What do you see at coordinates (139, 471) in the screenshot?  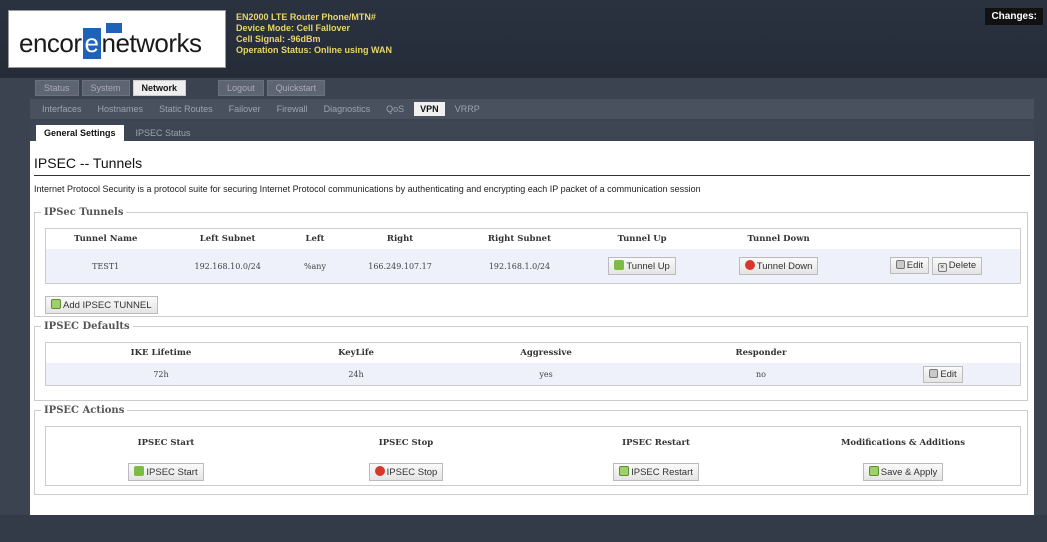 I see `start-icon` at bounding box center [139, 471].